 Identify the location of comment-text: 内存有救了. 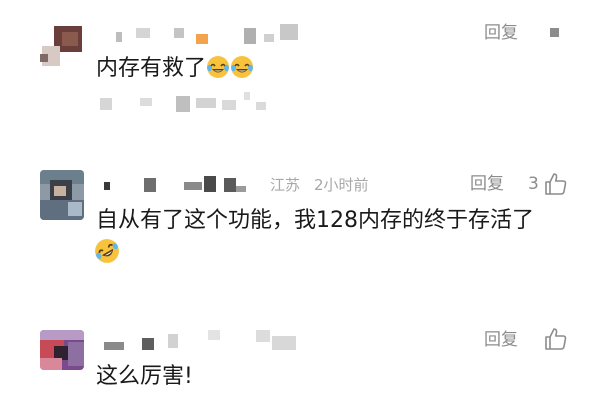
(175, 69).